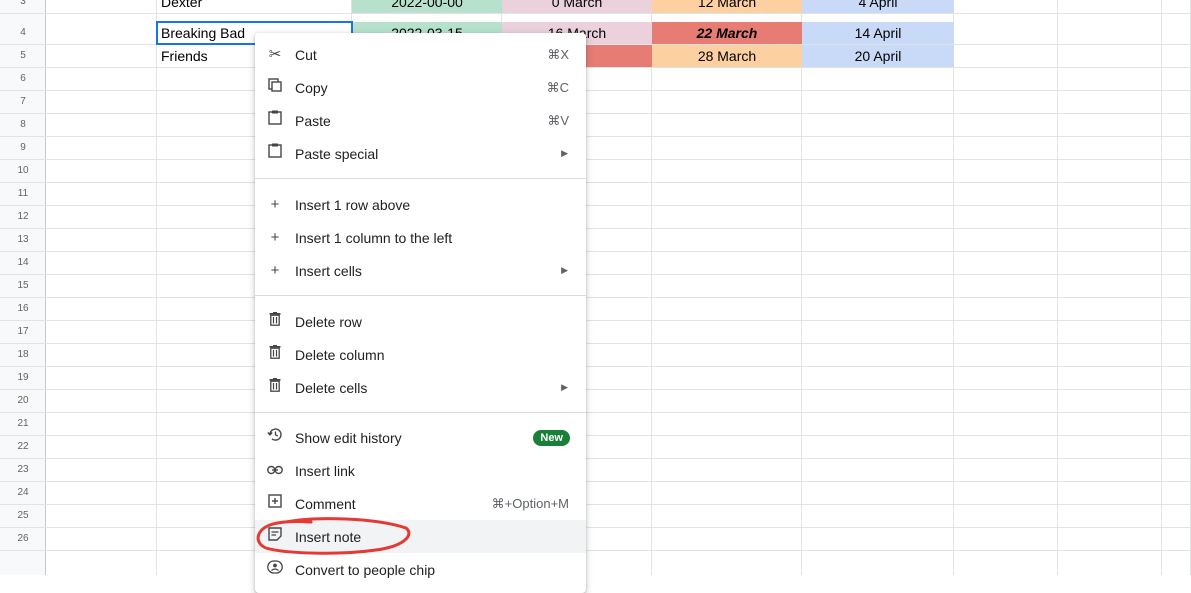 Image resolution: width=1191 pixels, height=593 pixels. What do you see at coordinates (23, 539) in the screenshot?
I see `row-number: 26` at bounding box center [23, 539].